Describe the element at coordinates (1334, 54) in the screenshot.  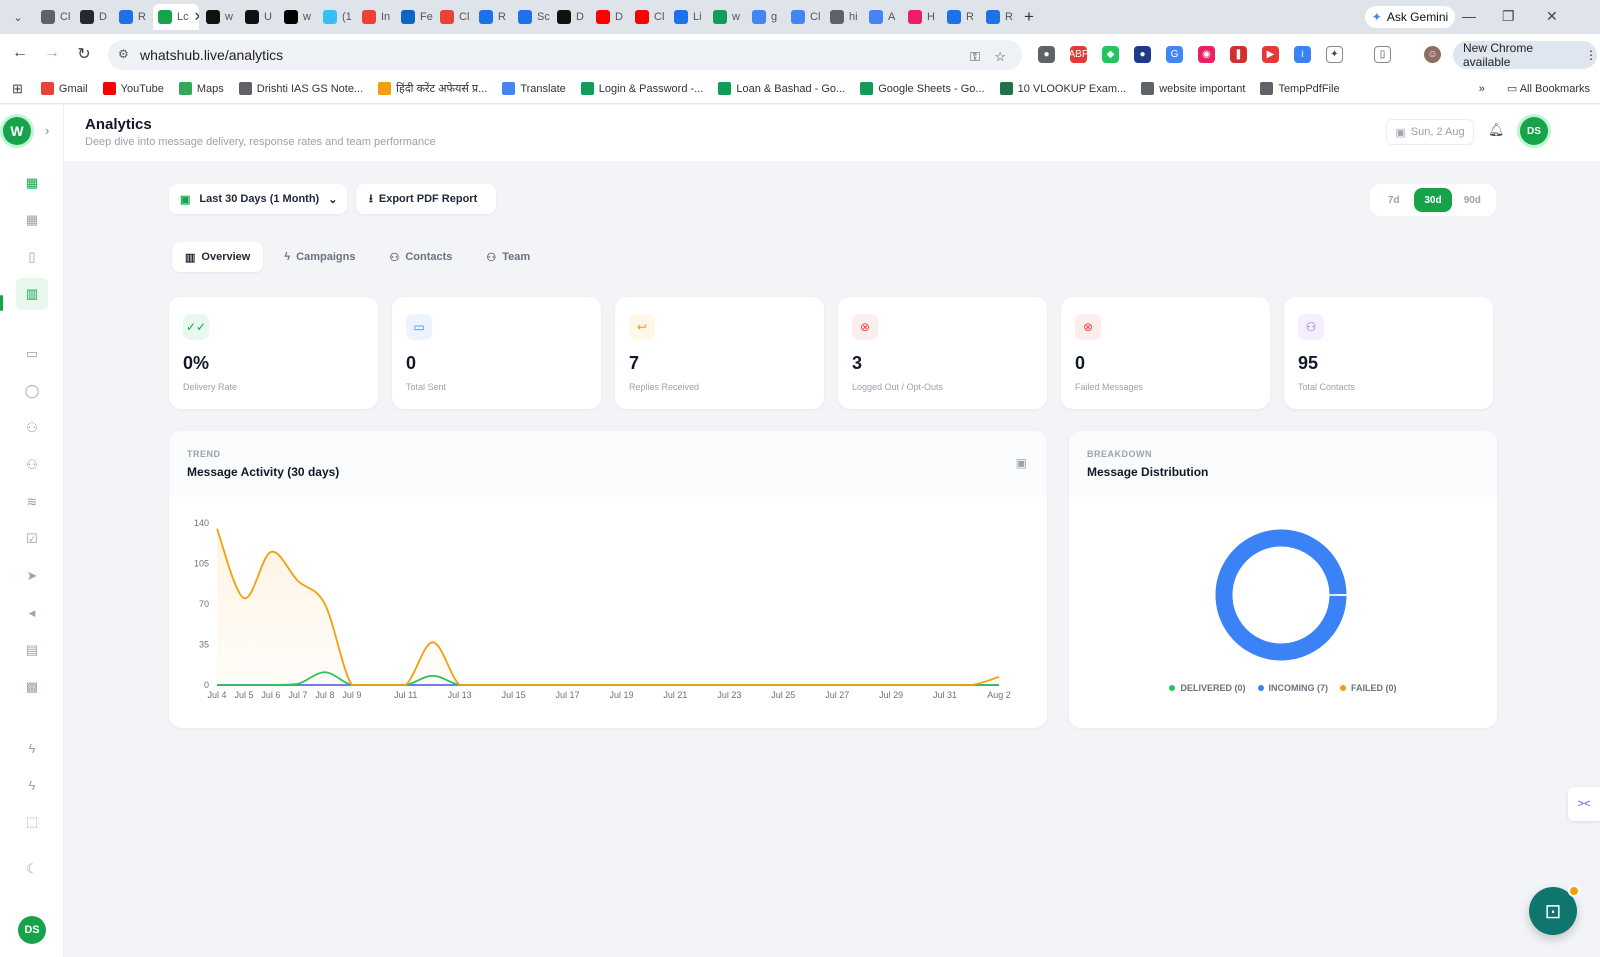
I see `extensions-puzzle-icon: ✦` at that location.